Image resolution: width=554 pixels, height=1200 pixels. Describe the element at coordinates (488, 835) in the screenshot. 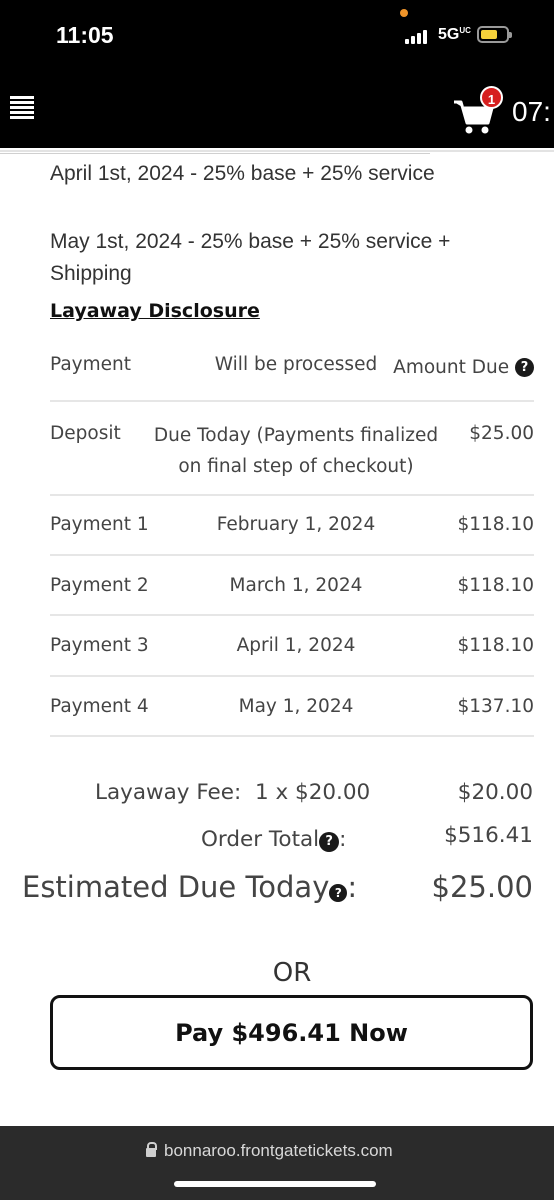

I see `order-total-value: $516.41` at that location.